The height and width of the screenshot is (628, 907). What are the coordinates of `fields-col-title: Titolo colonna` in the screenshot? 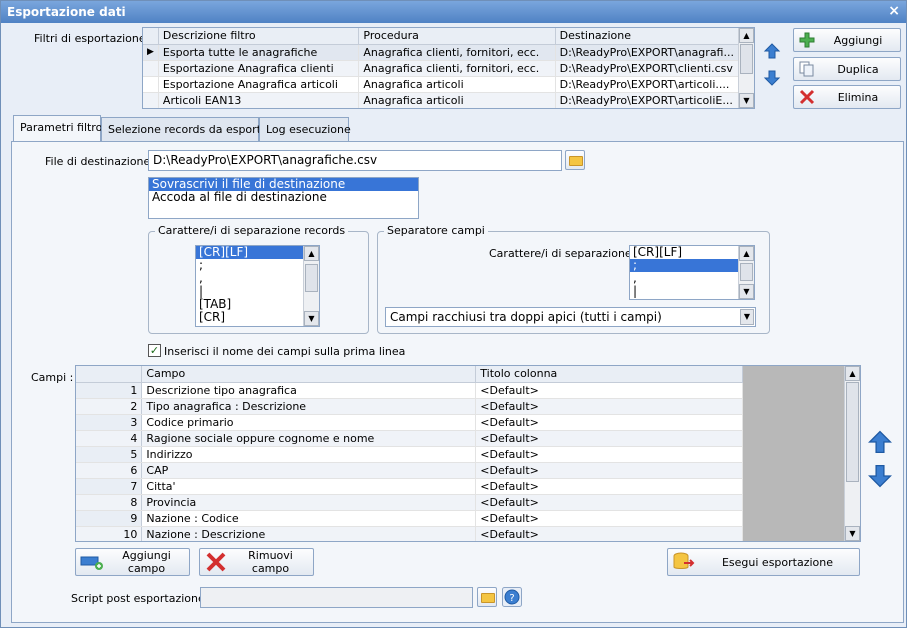 It's located at (609, 374).